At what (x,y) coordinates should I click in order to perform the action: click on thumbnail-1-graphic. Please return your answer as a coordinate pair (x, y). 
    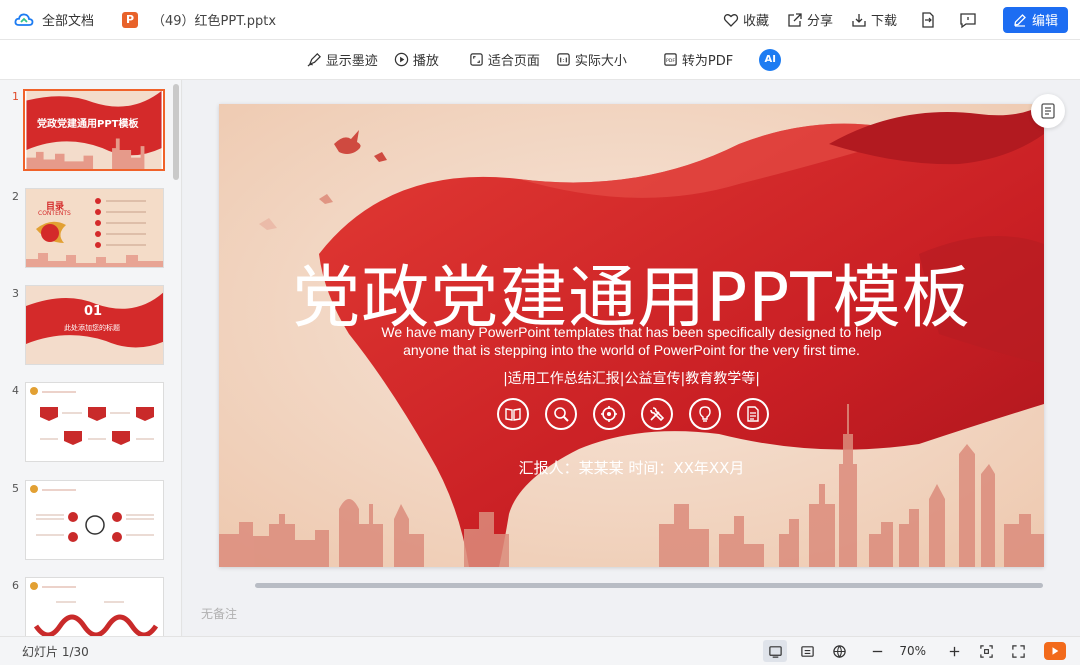
    Looking at the image, I should click on (94, 130).